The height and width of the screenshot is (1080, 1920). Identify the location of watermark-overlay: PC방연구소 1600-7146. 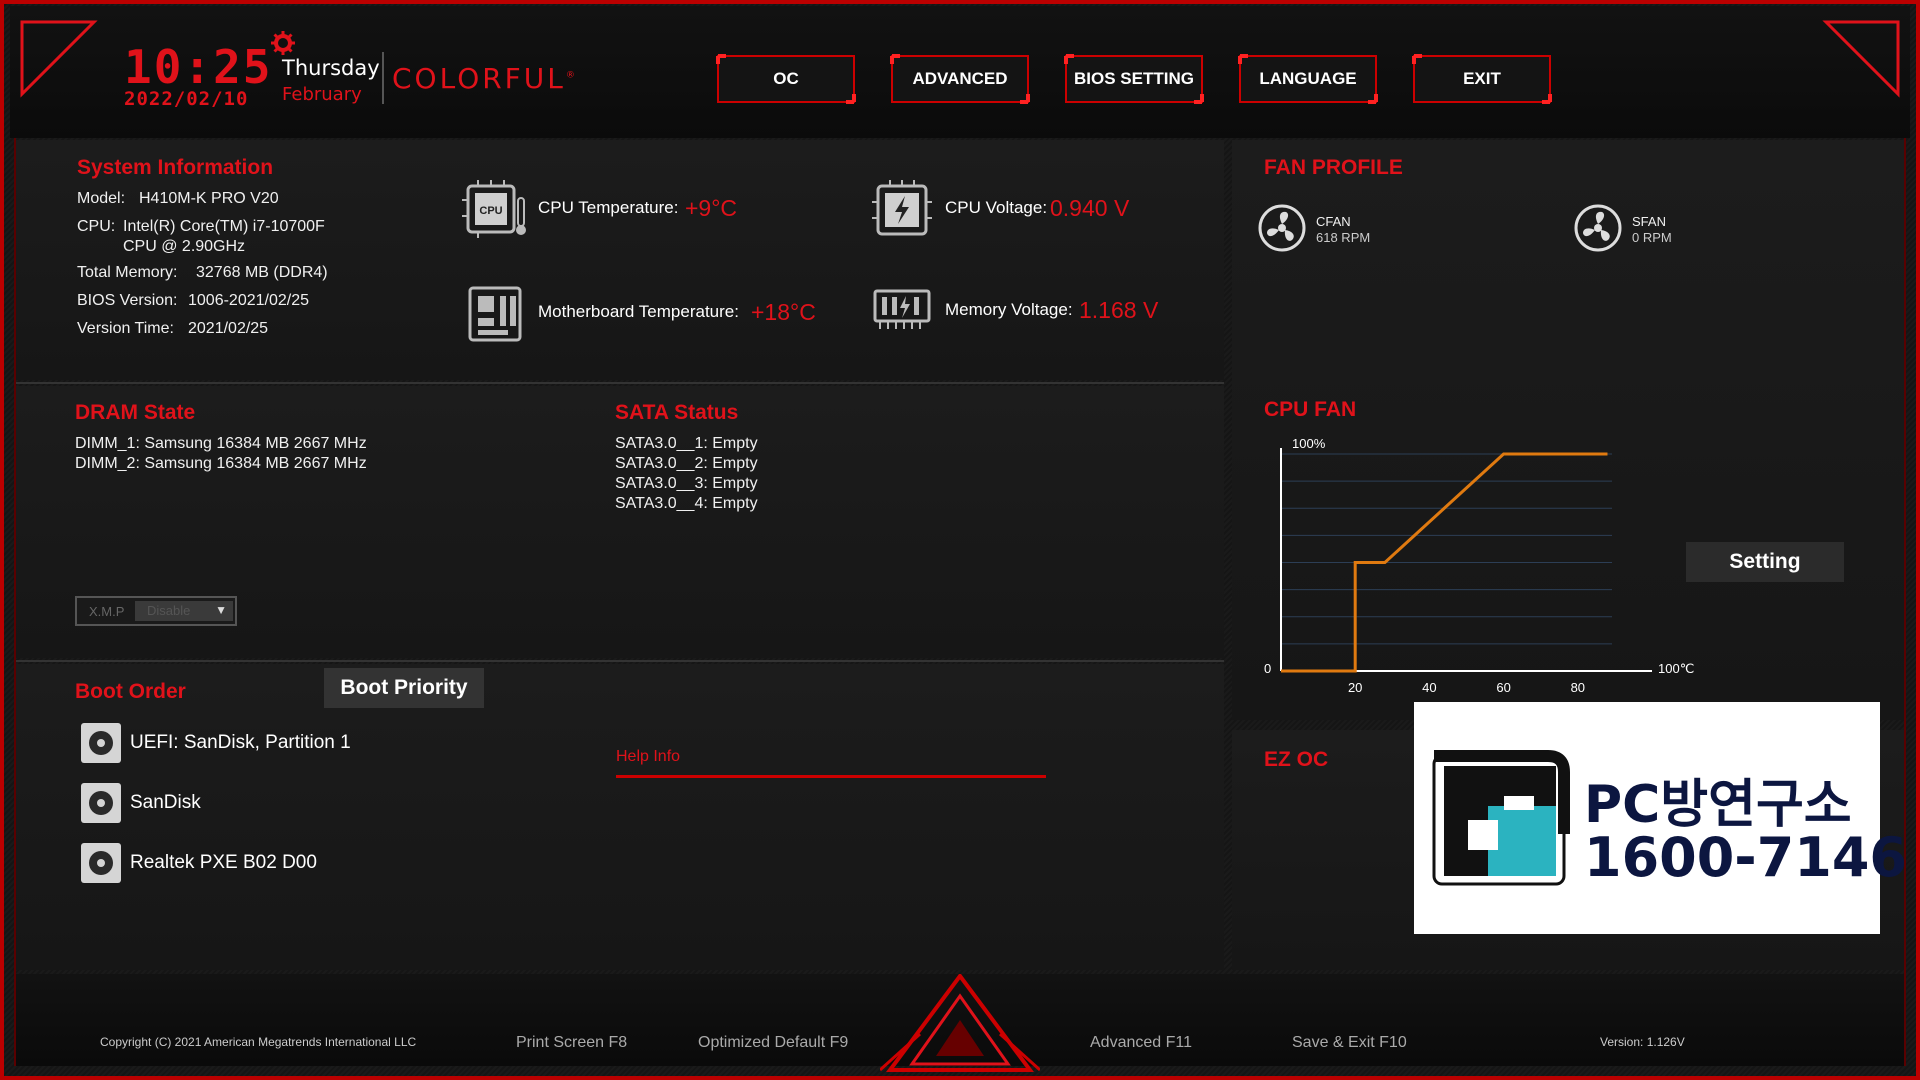
(1660, 818).